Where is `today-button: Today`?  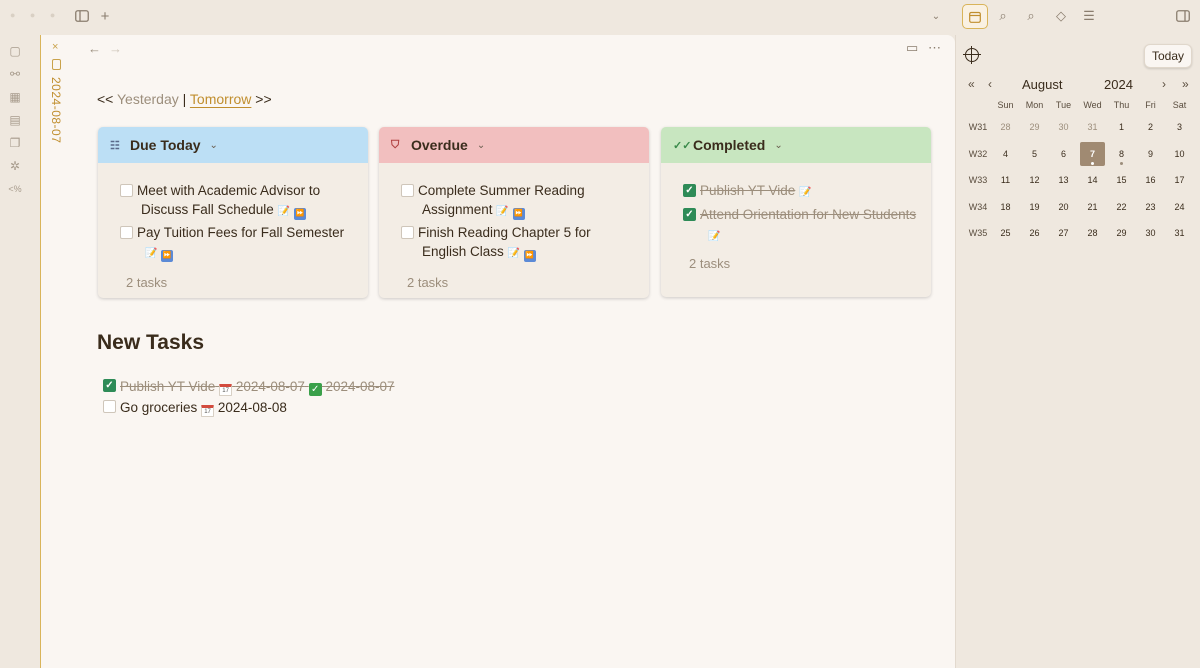 today-button: Today is located at coordinates (1168, 56).